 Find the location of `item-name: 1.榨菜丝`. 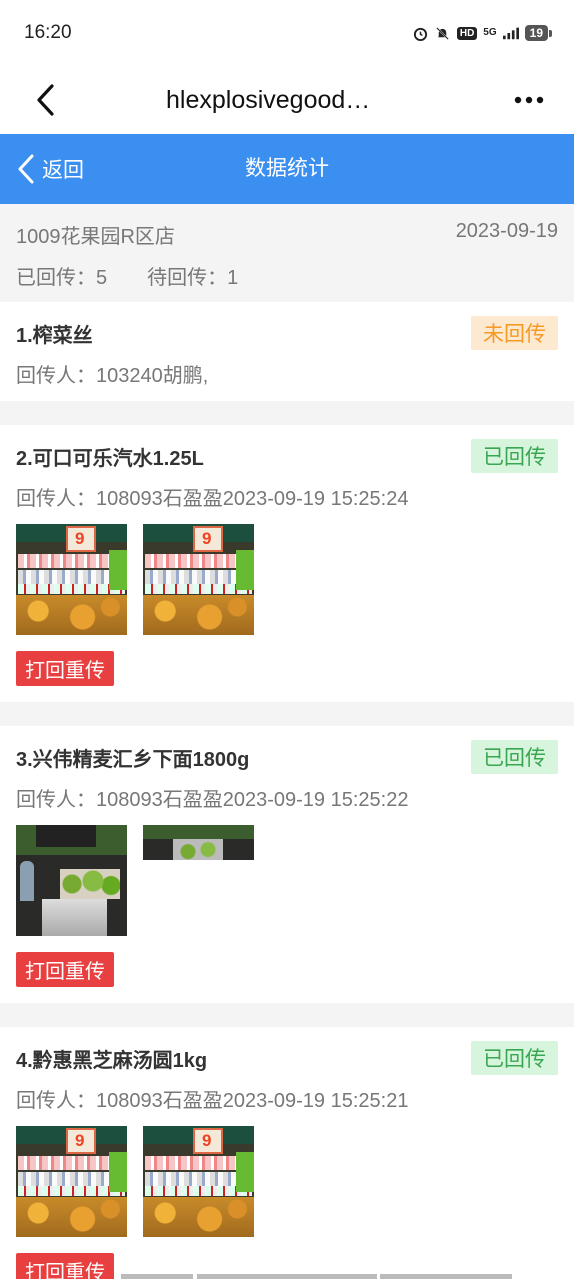

item-name: 1.榨菜丝 is located at coordinates (54, 335).